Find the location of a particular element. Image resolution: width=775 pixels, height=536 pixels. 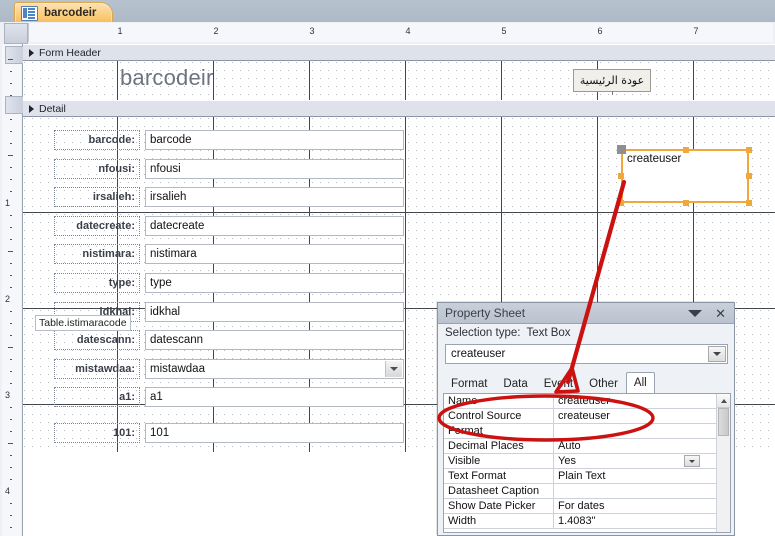

field-label: datecreate: is located at coordinates (97, 225).